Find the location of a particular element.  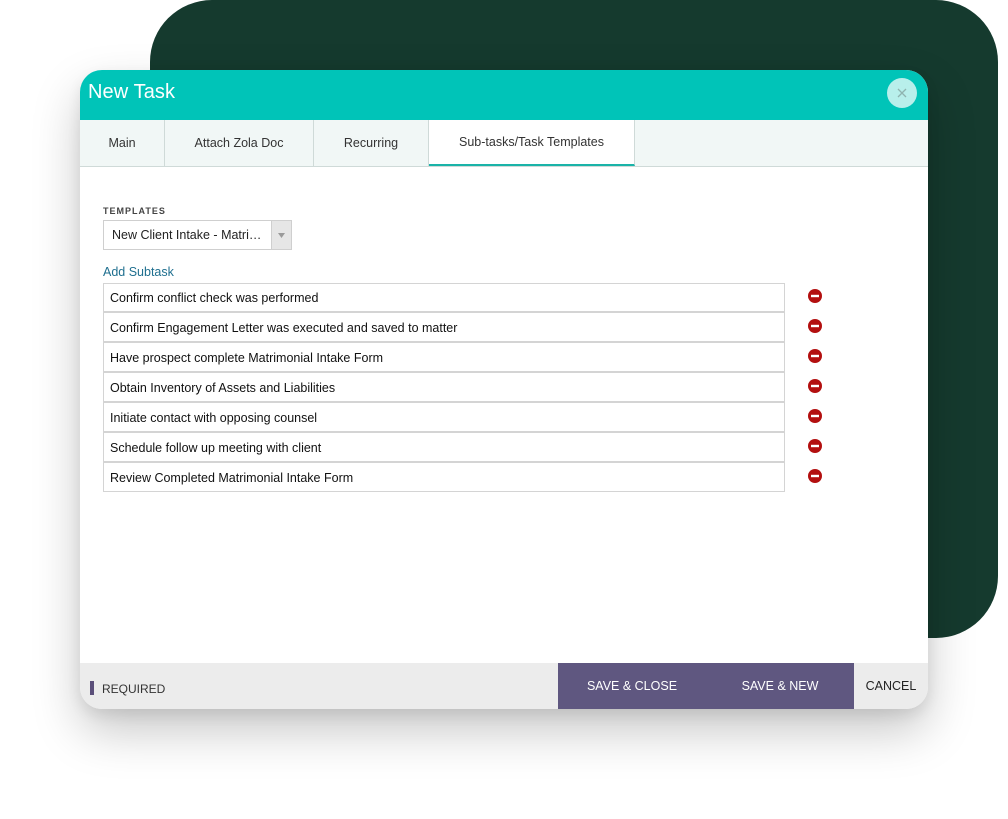

dialog-footer: REQUIRED SAVE & CLOSE SAVE & NEW CANCEL is located at coordinates (504, 686).